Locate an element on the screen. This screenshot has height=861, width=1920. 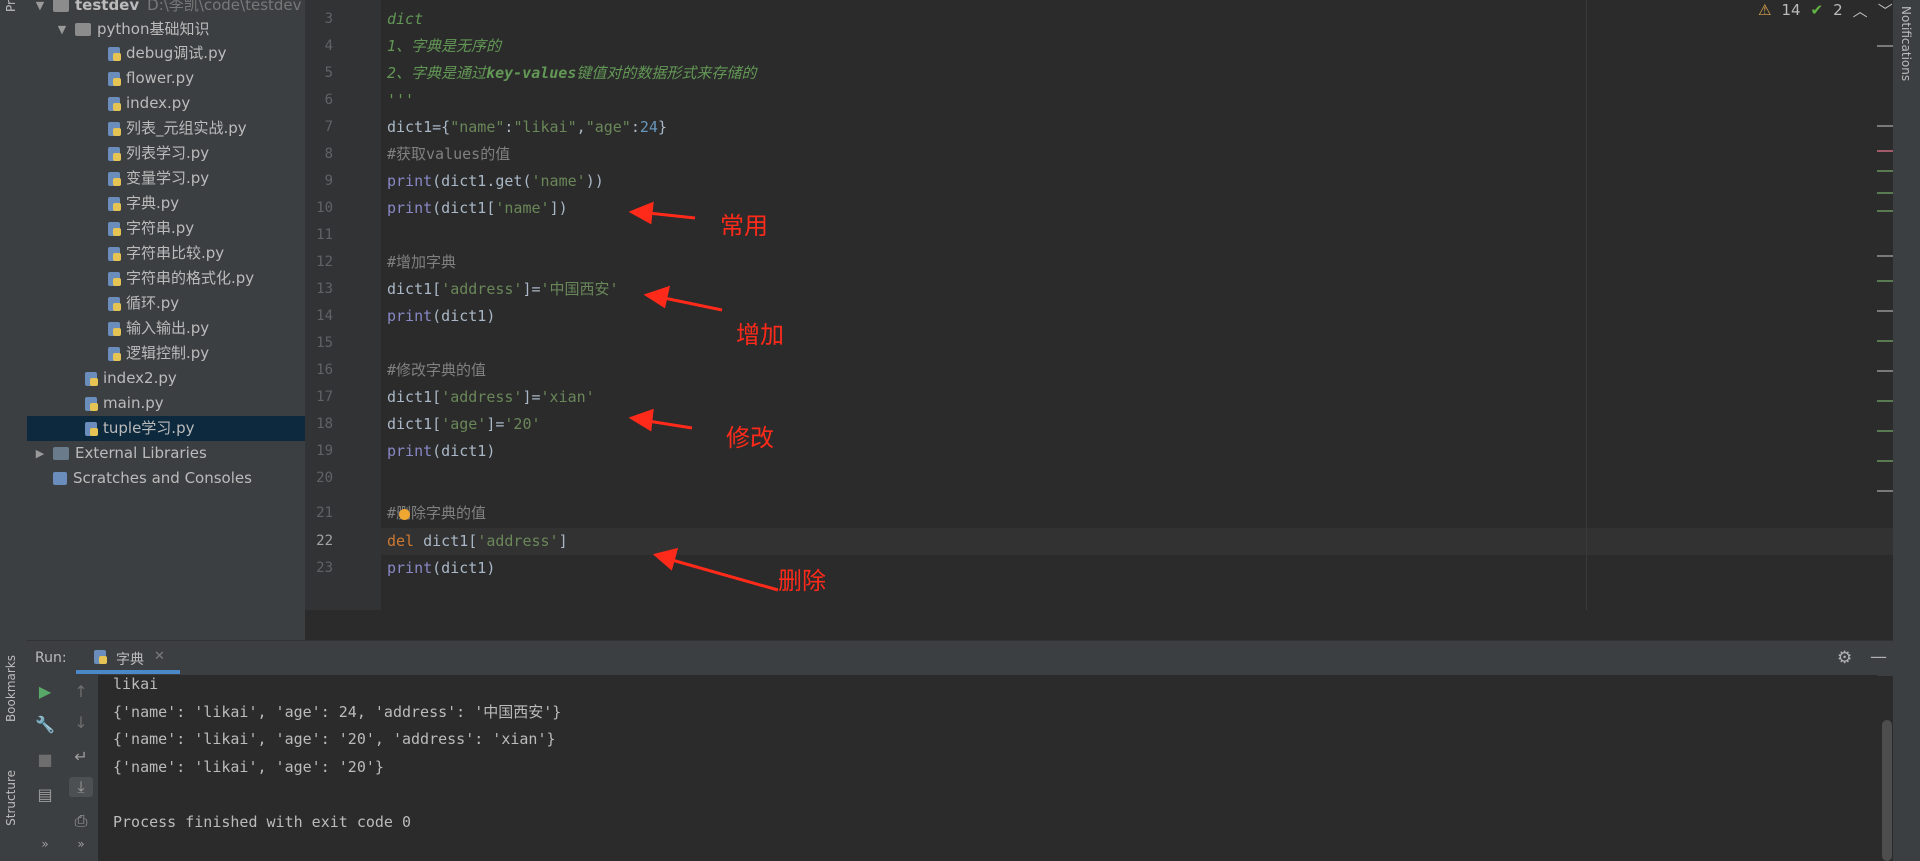
console-line: likai is located at coordinates (136, 684).